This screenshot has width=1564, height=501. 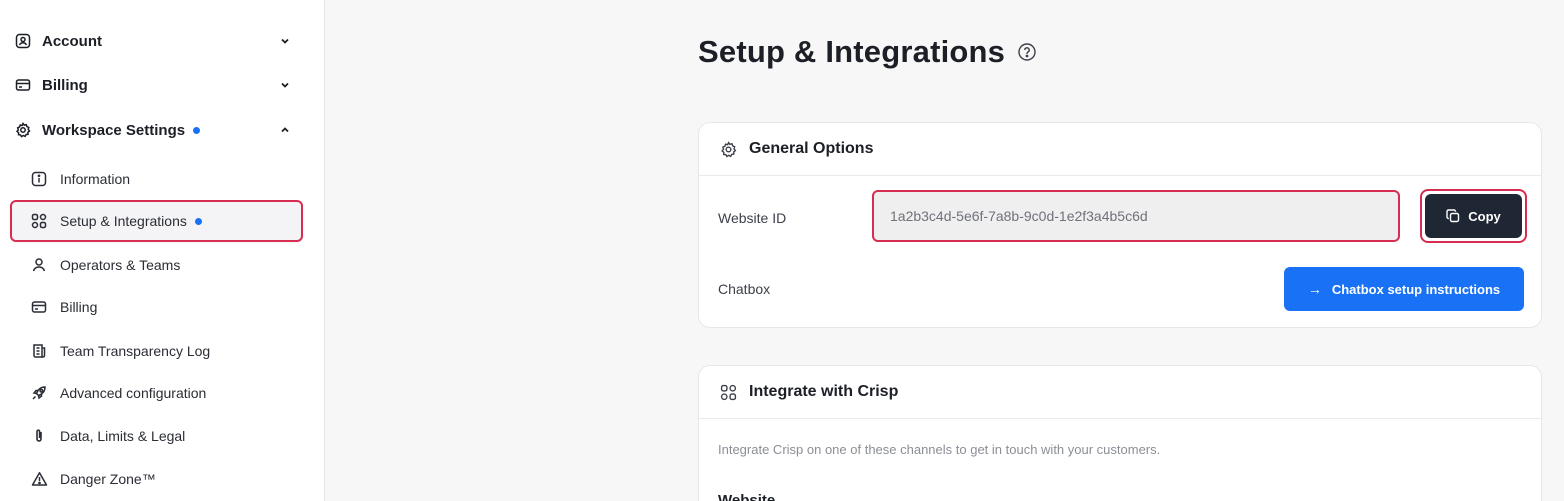 I want to click on sidebar-item-information: Information, so click(x=156, y=179).